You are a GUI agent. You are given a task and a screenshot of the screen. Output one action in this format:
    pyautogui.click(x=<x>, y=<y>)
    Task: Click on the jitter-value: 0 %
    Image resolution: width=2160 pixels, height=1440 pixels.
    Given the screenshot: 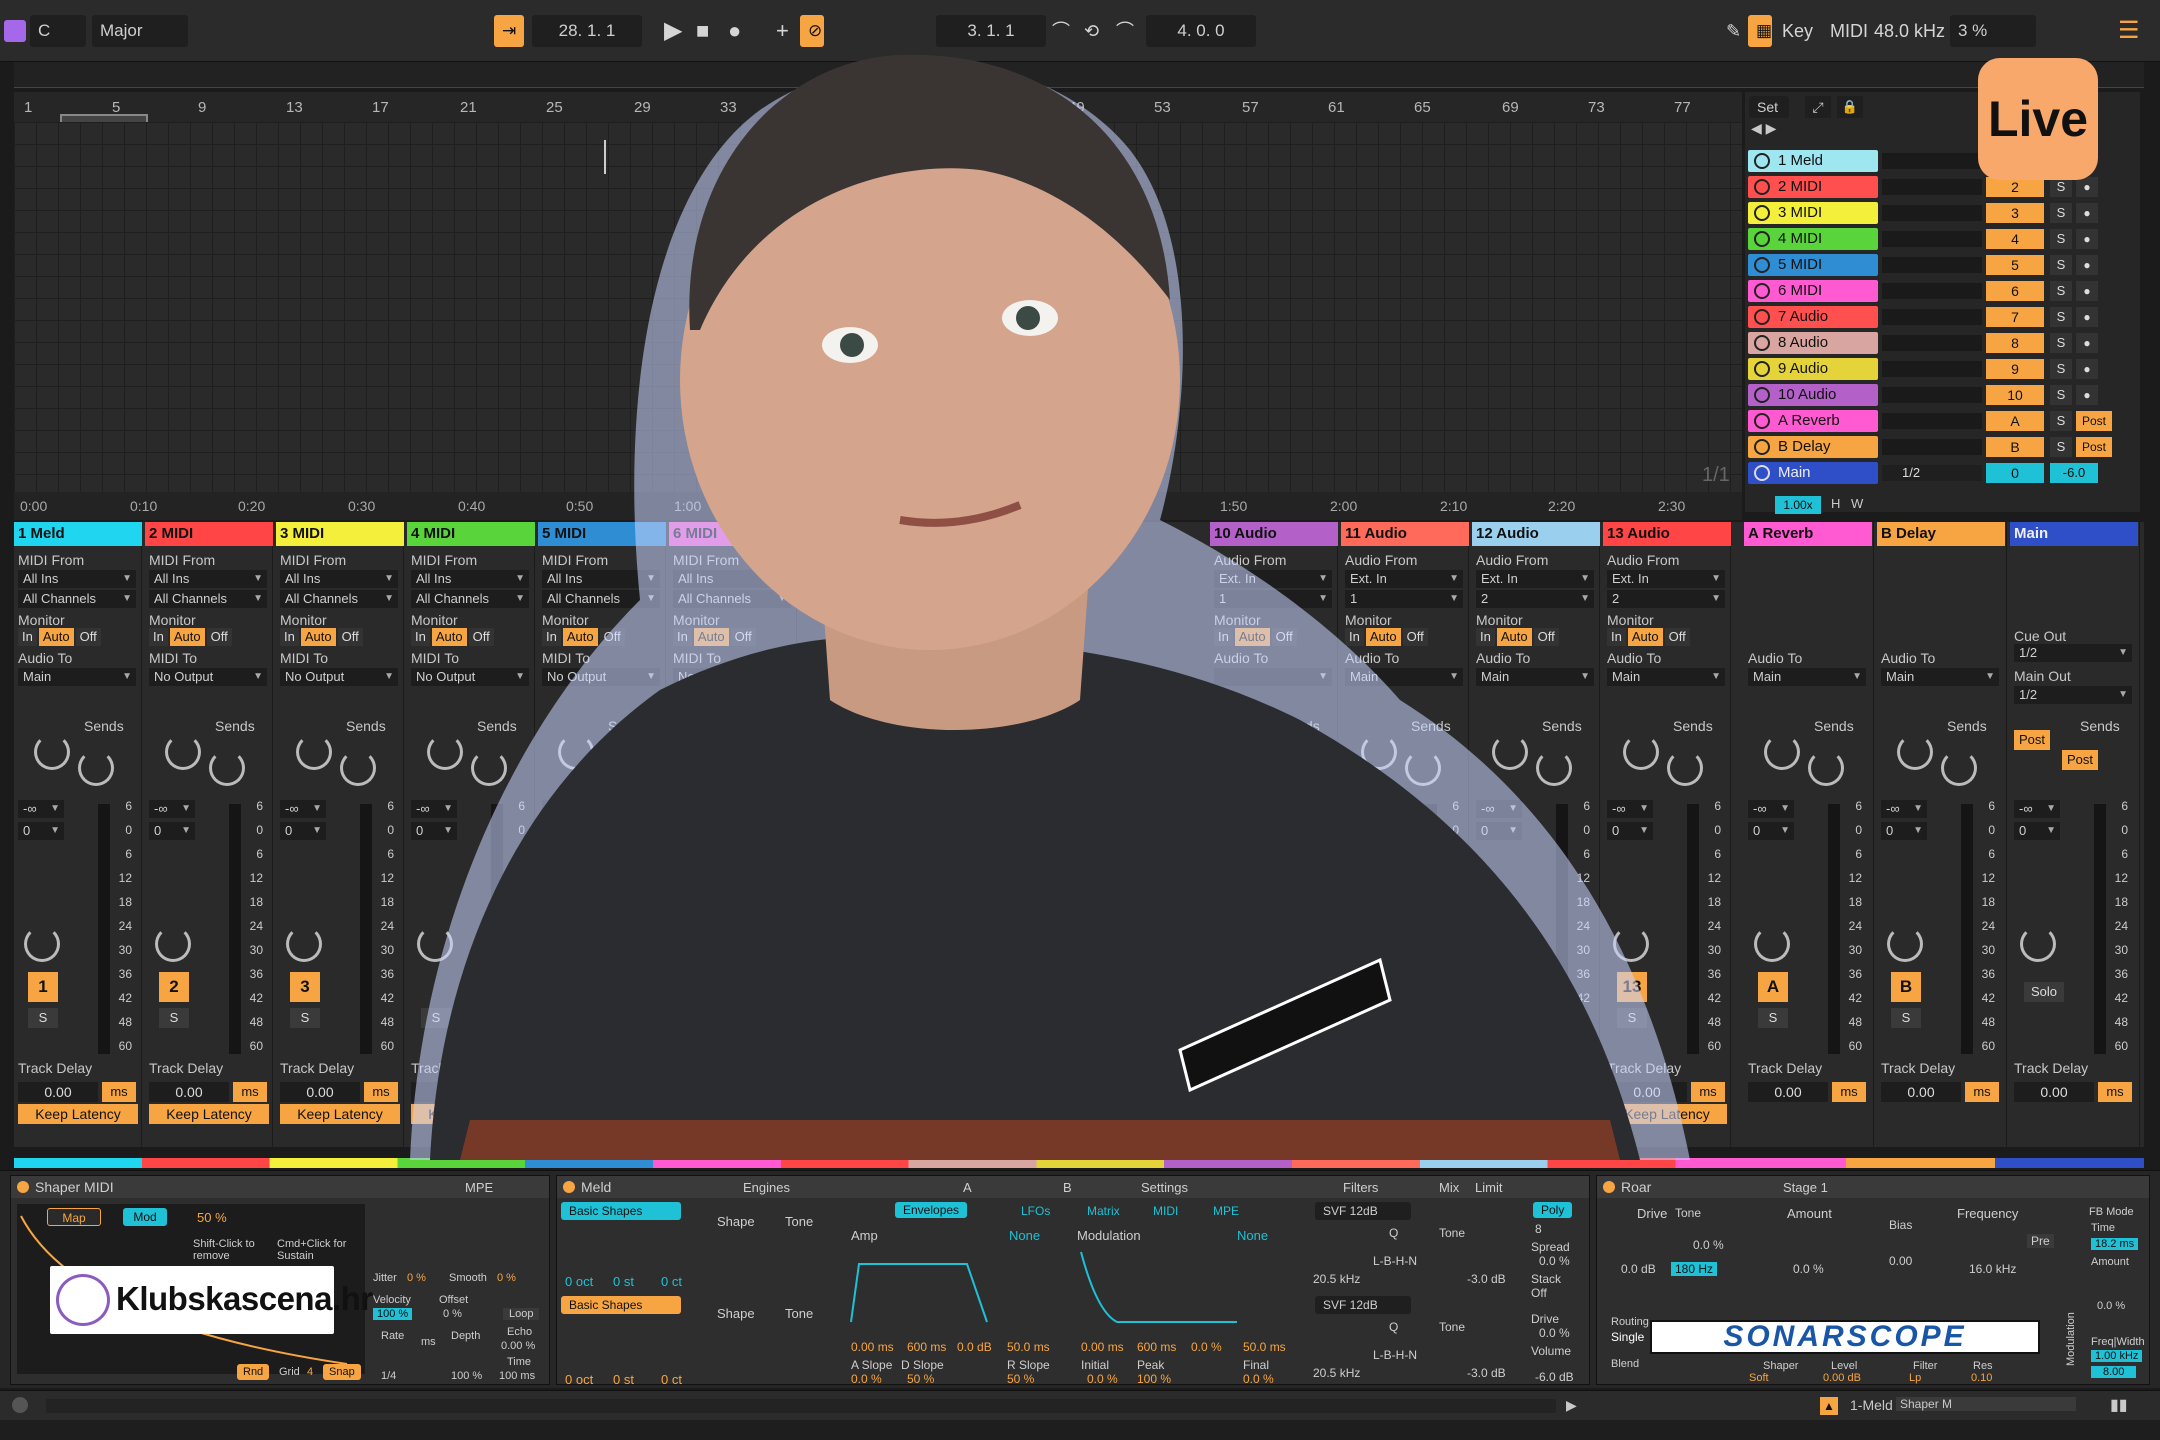 What is the action you would take?
    pyautogui.click(x=416, y=1278)
    